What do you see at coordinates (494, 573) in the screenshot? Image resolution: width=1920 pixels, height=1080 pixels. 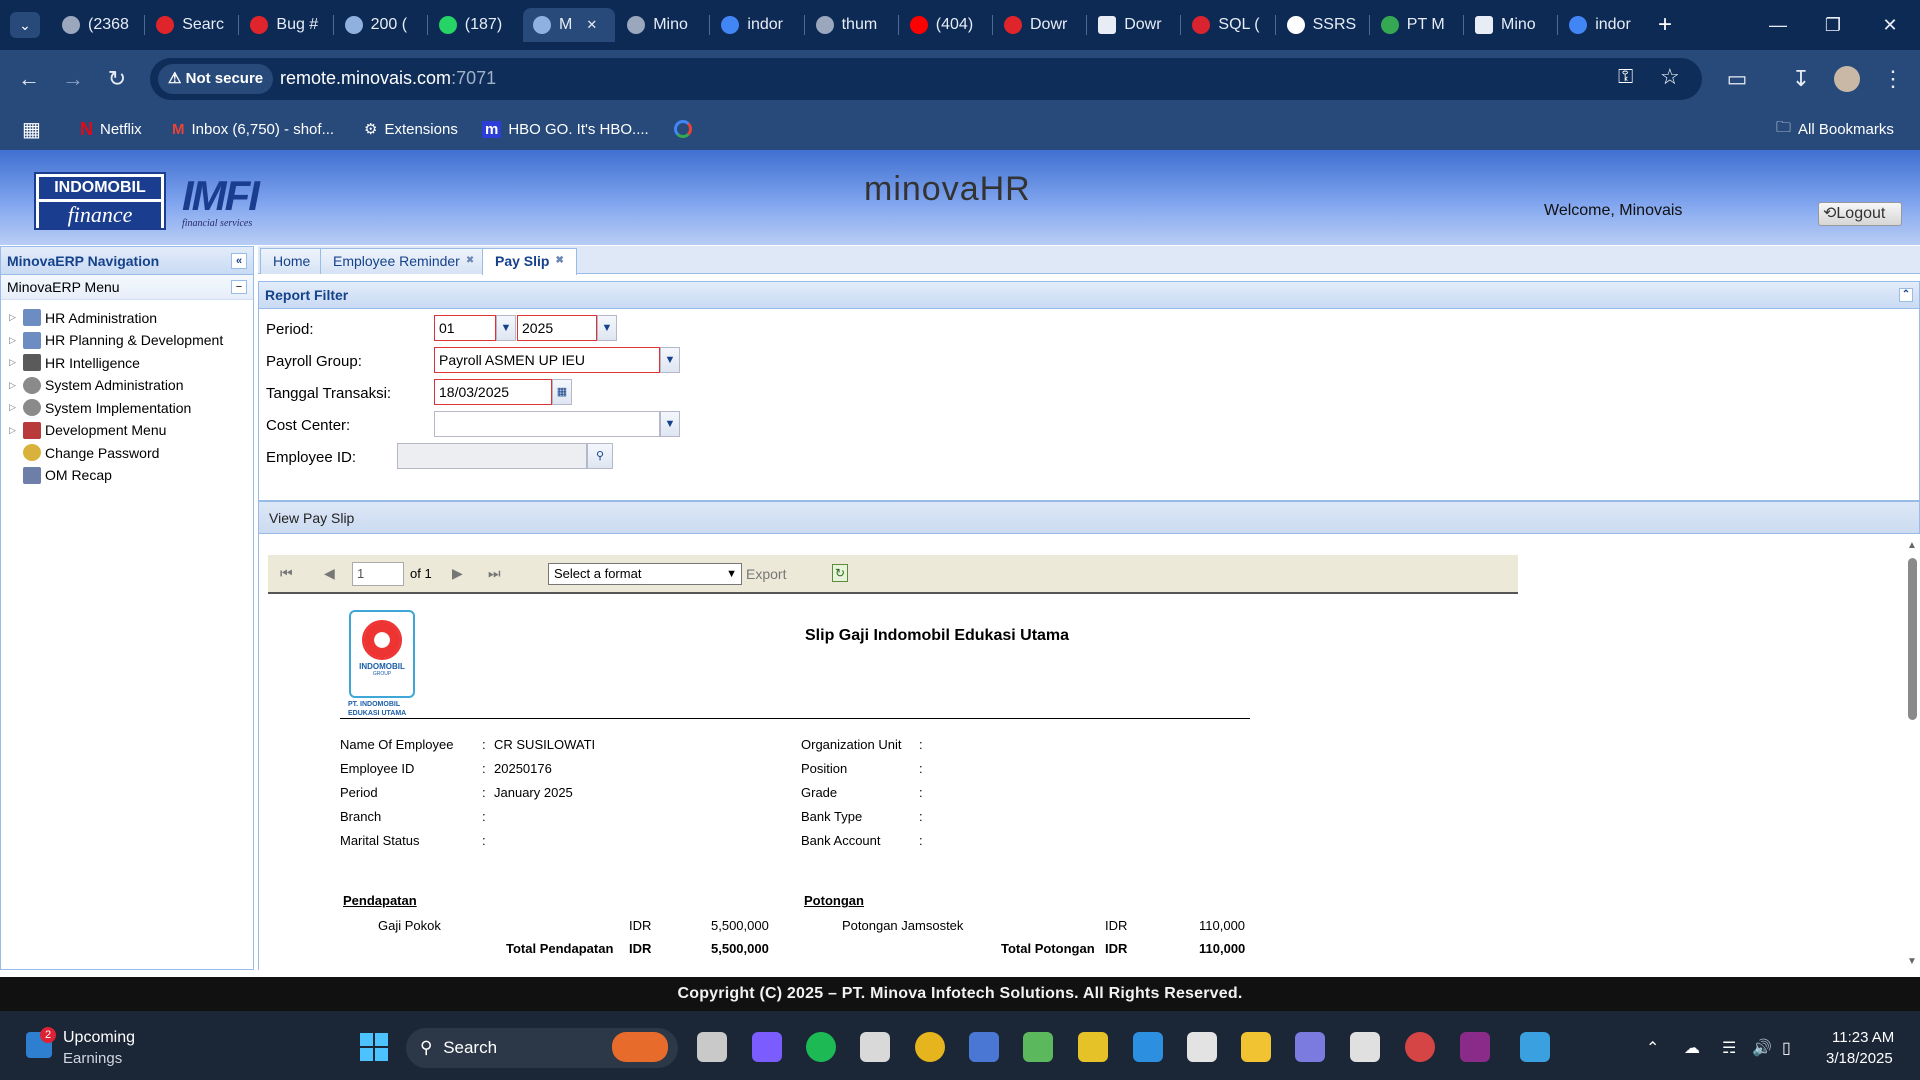 I see `last-page-icon: ⏭` at bounding box center [494, 573].